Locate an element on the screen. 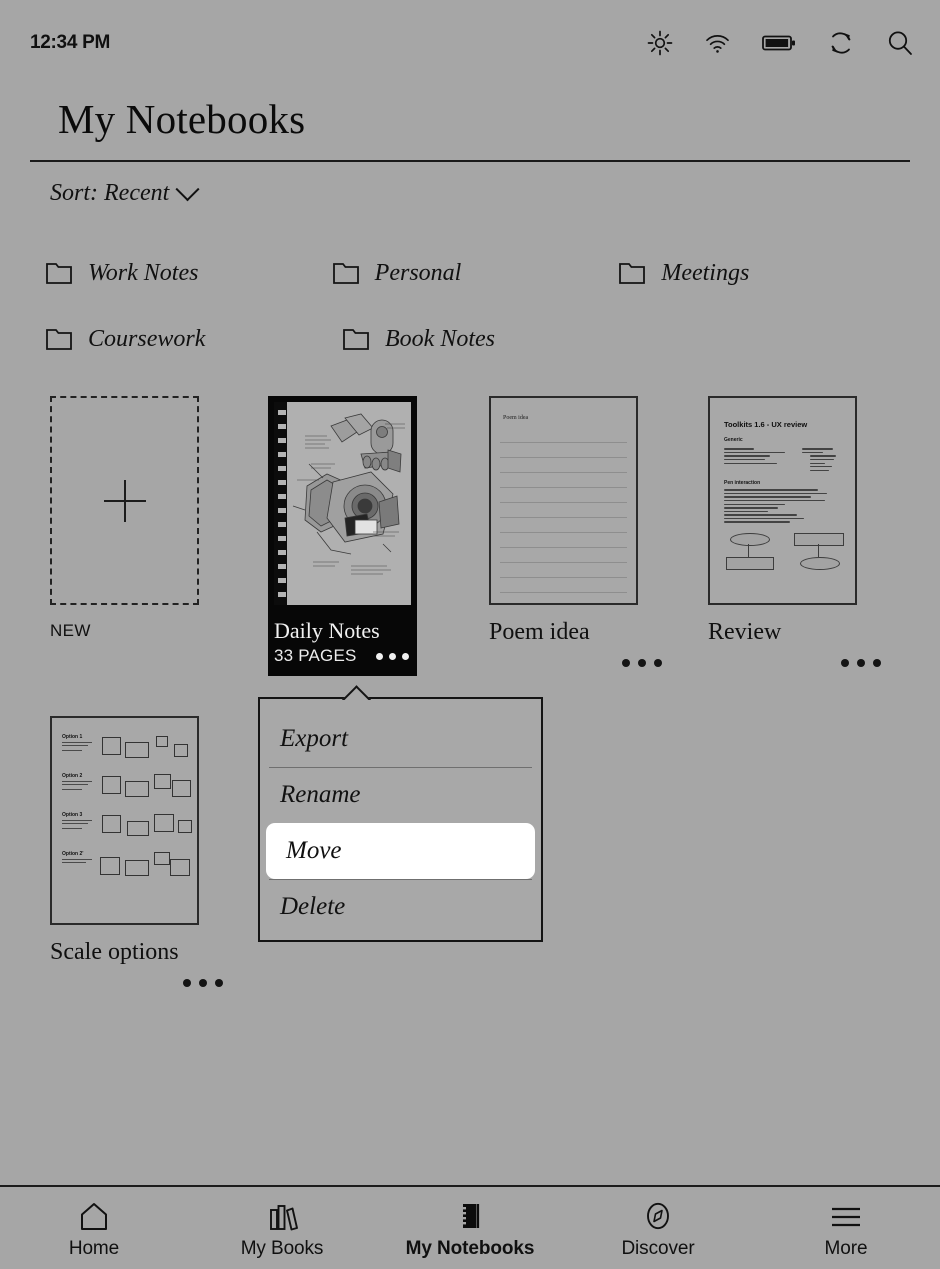  notebook-thumbnail-scale-options: Option 1 Option 2 Option 3 Option 2' is located at coordinates (124, 820).